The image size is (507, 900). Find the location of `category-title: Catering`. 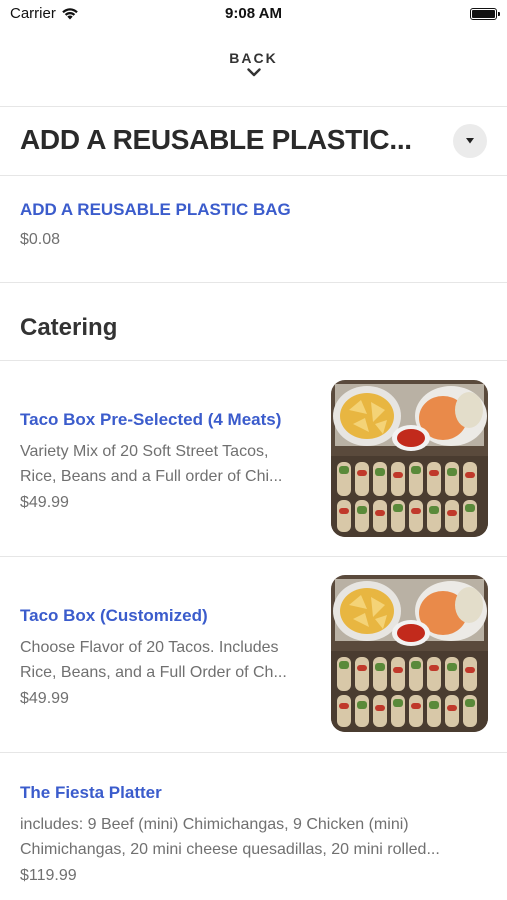

category-title: Catering is located at coordinates (69, 327).